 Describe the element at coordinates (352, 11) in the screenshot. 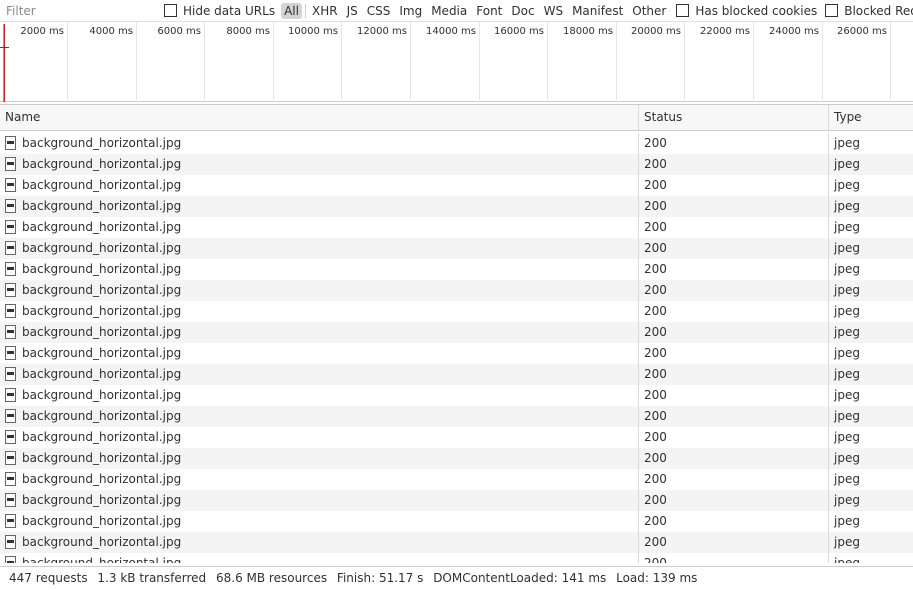

I see `type-filter-js: JS` at that location.